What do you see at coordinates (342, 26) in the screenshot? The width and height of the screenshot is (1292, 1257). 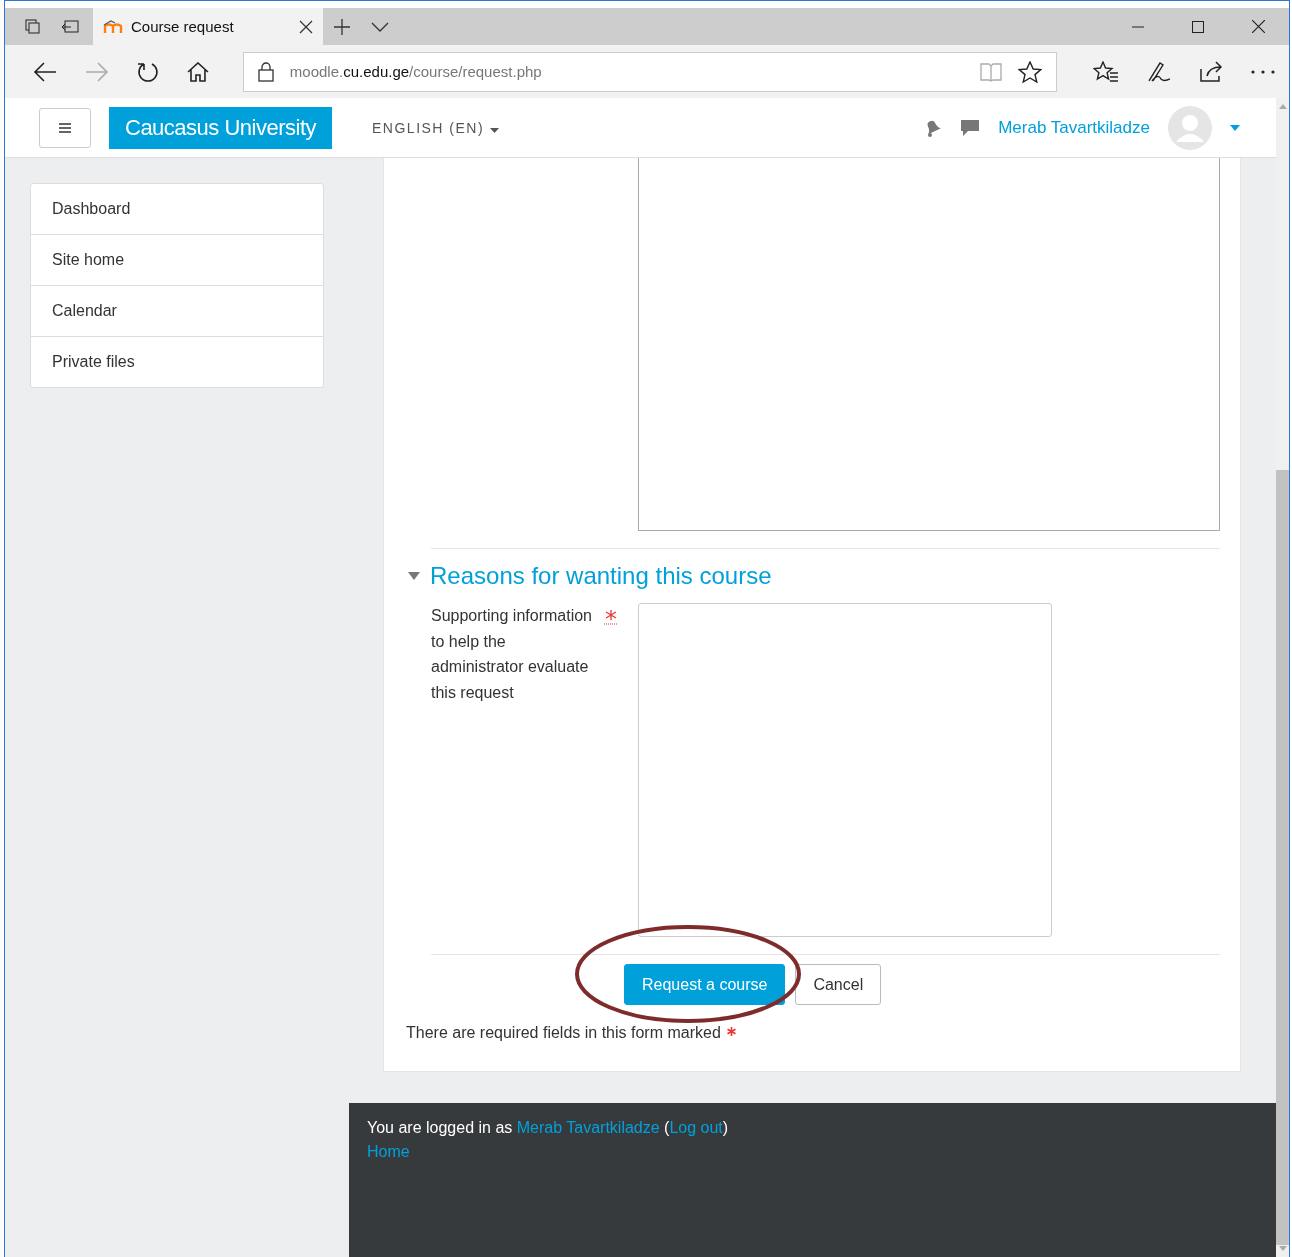 I see `new-tab-icon` at bounding box center [342, 26].